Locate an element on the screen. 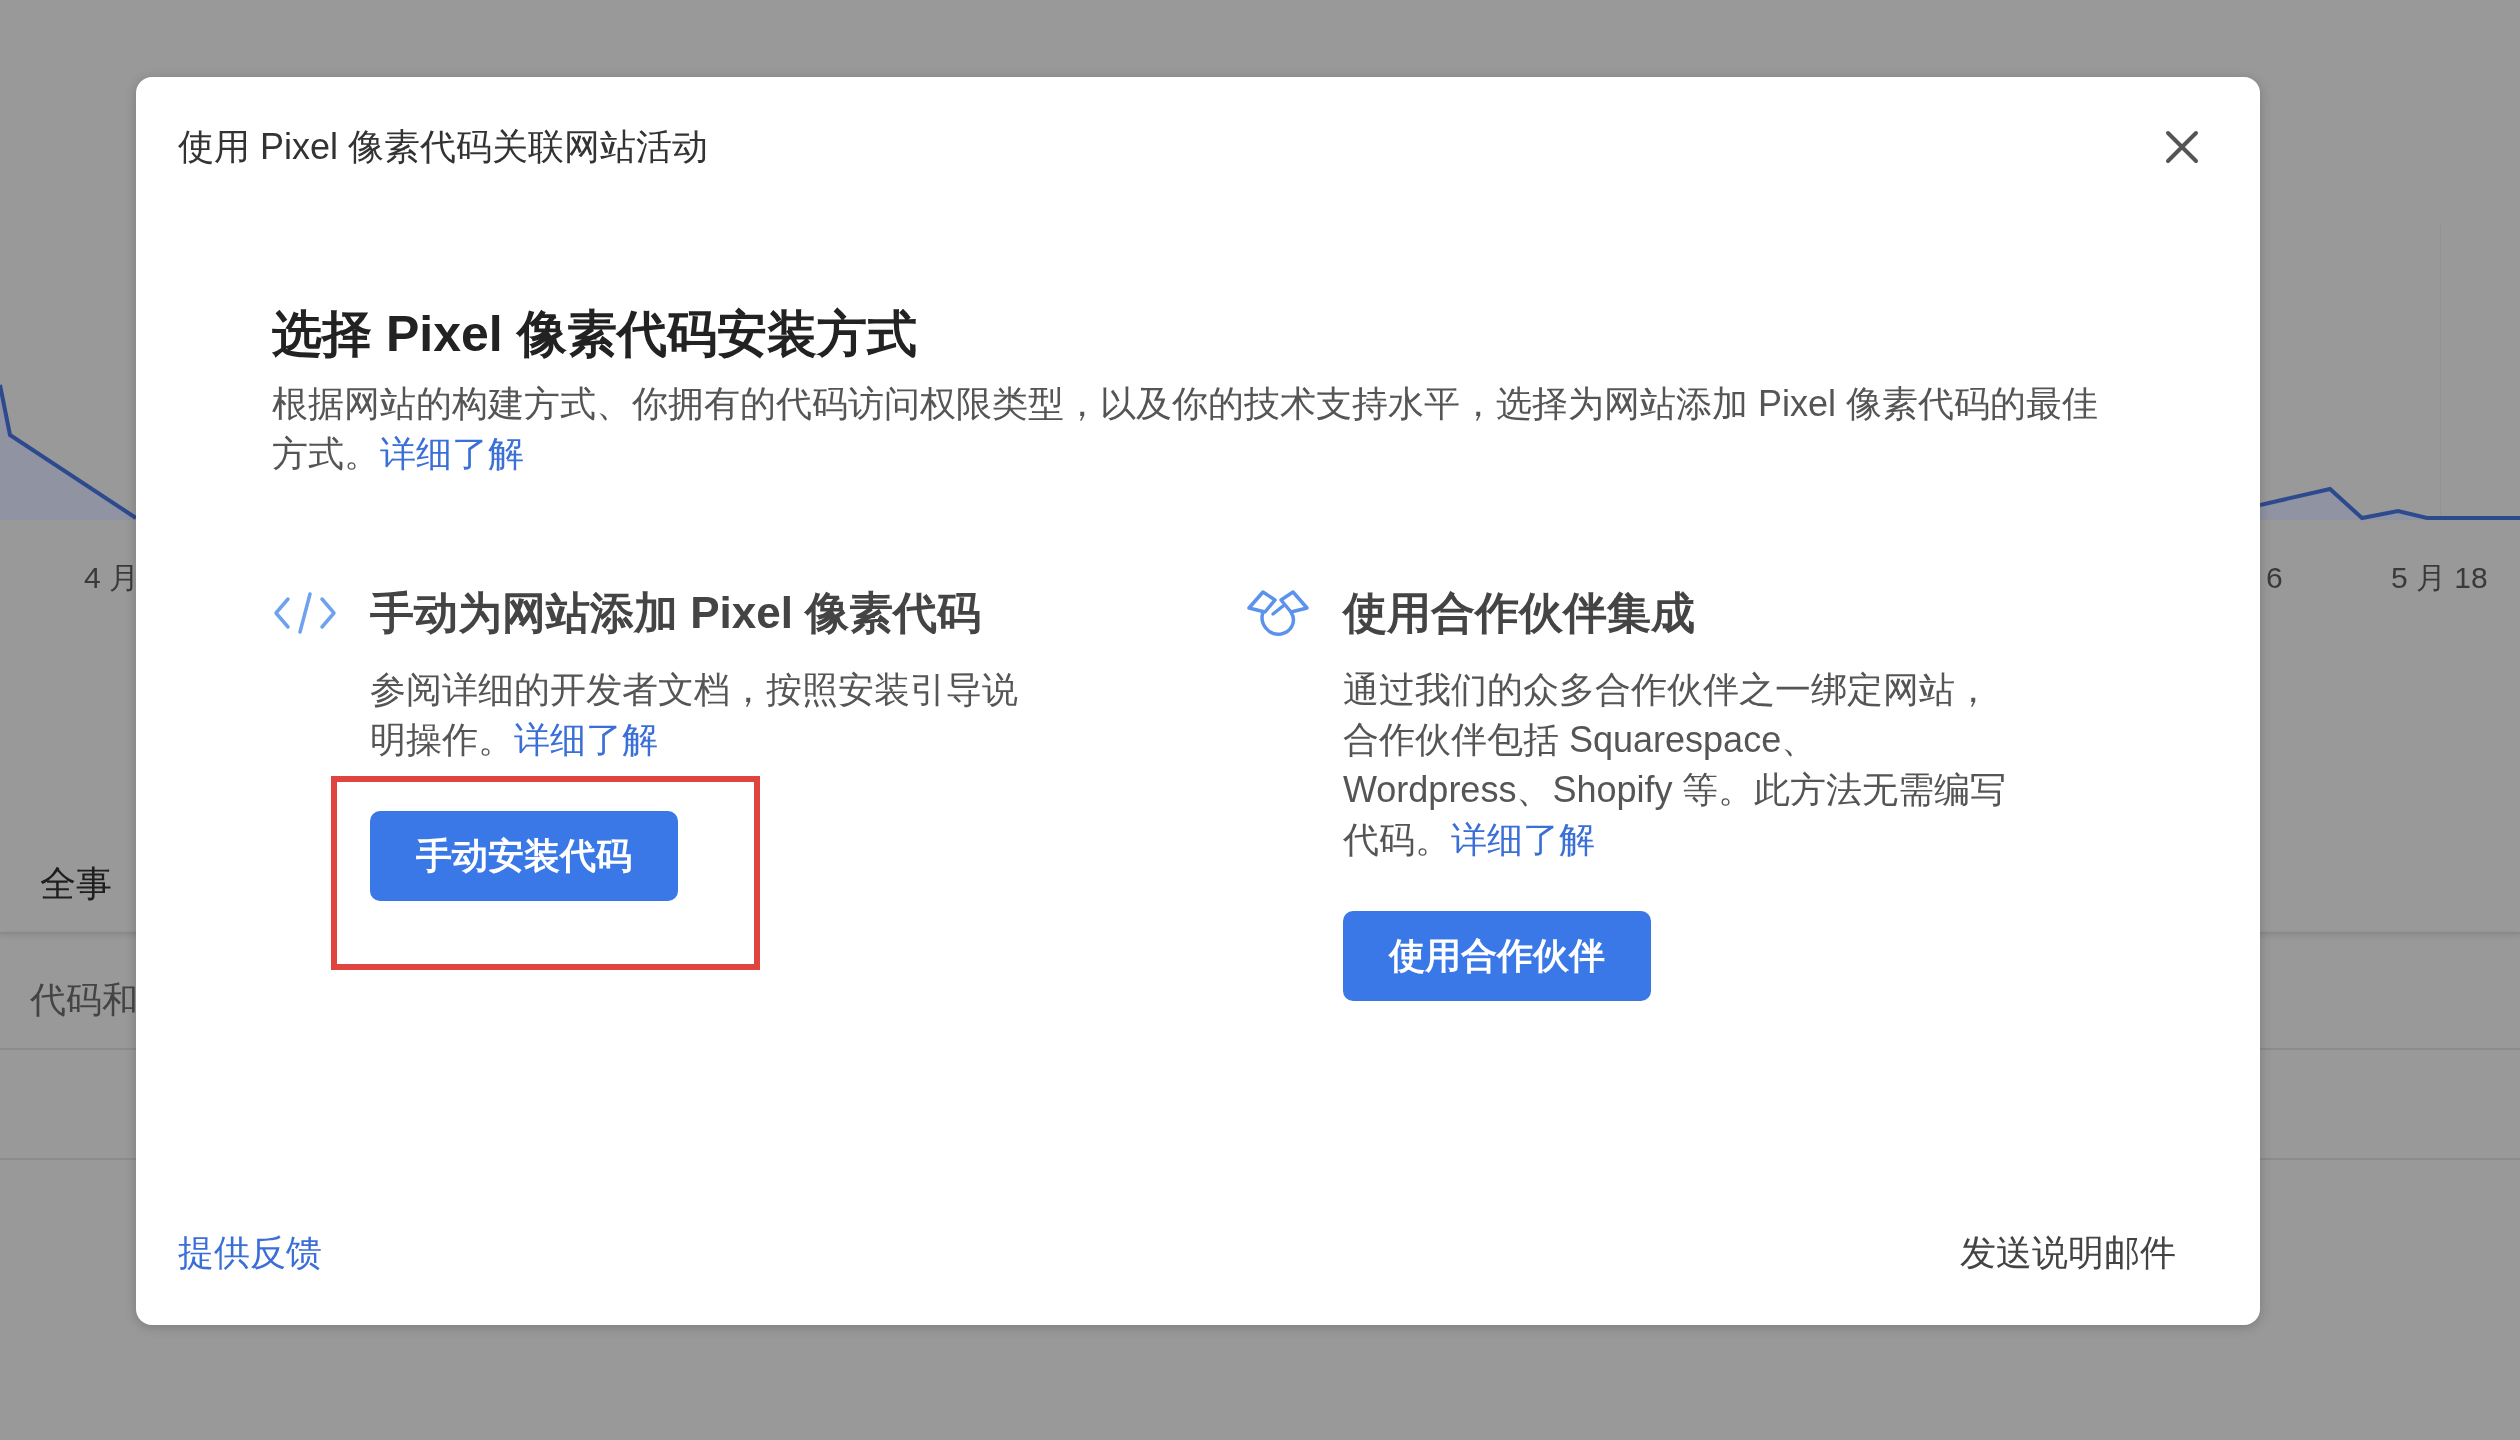 This screenshot has height=1440, width=2520. close-icon is located at coordinates (2182, 147).